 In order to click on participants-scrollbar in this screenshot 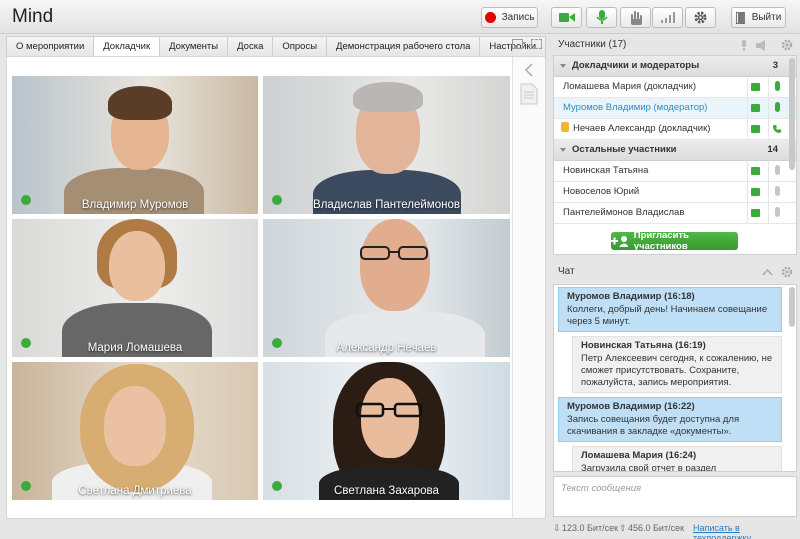, I will do `click(792, 114)`.